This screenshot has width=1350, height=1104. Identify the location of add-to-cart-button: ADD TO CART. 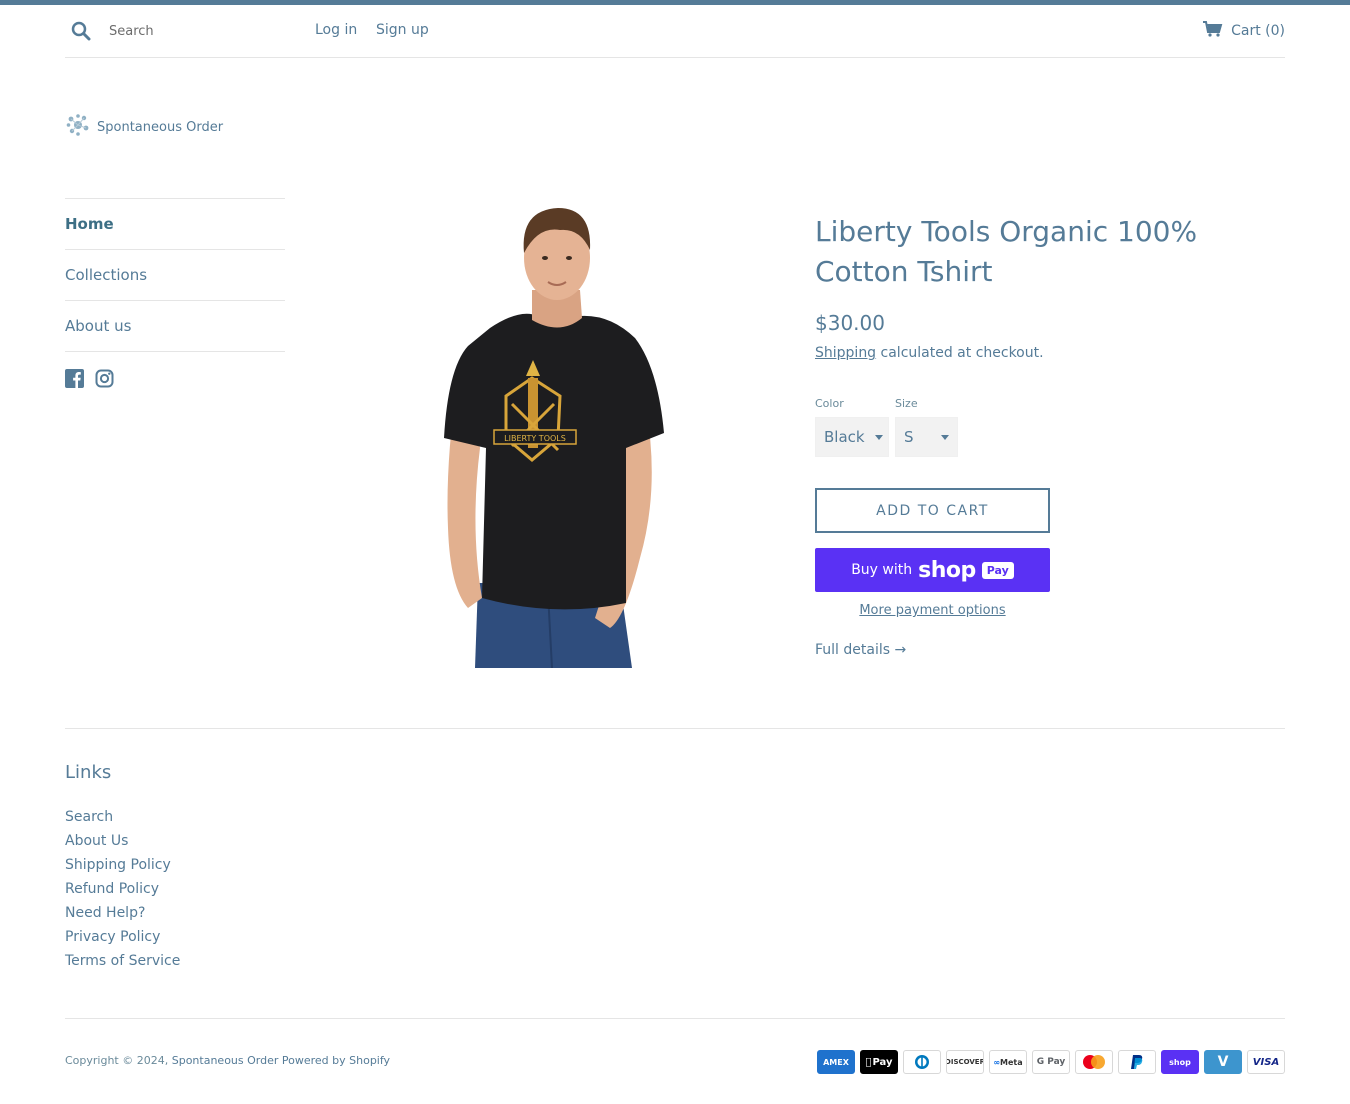
(932, 510).